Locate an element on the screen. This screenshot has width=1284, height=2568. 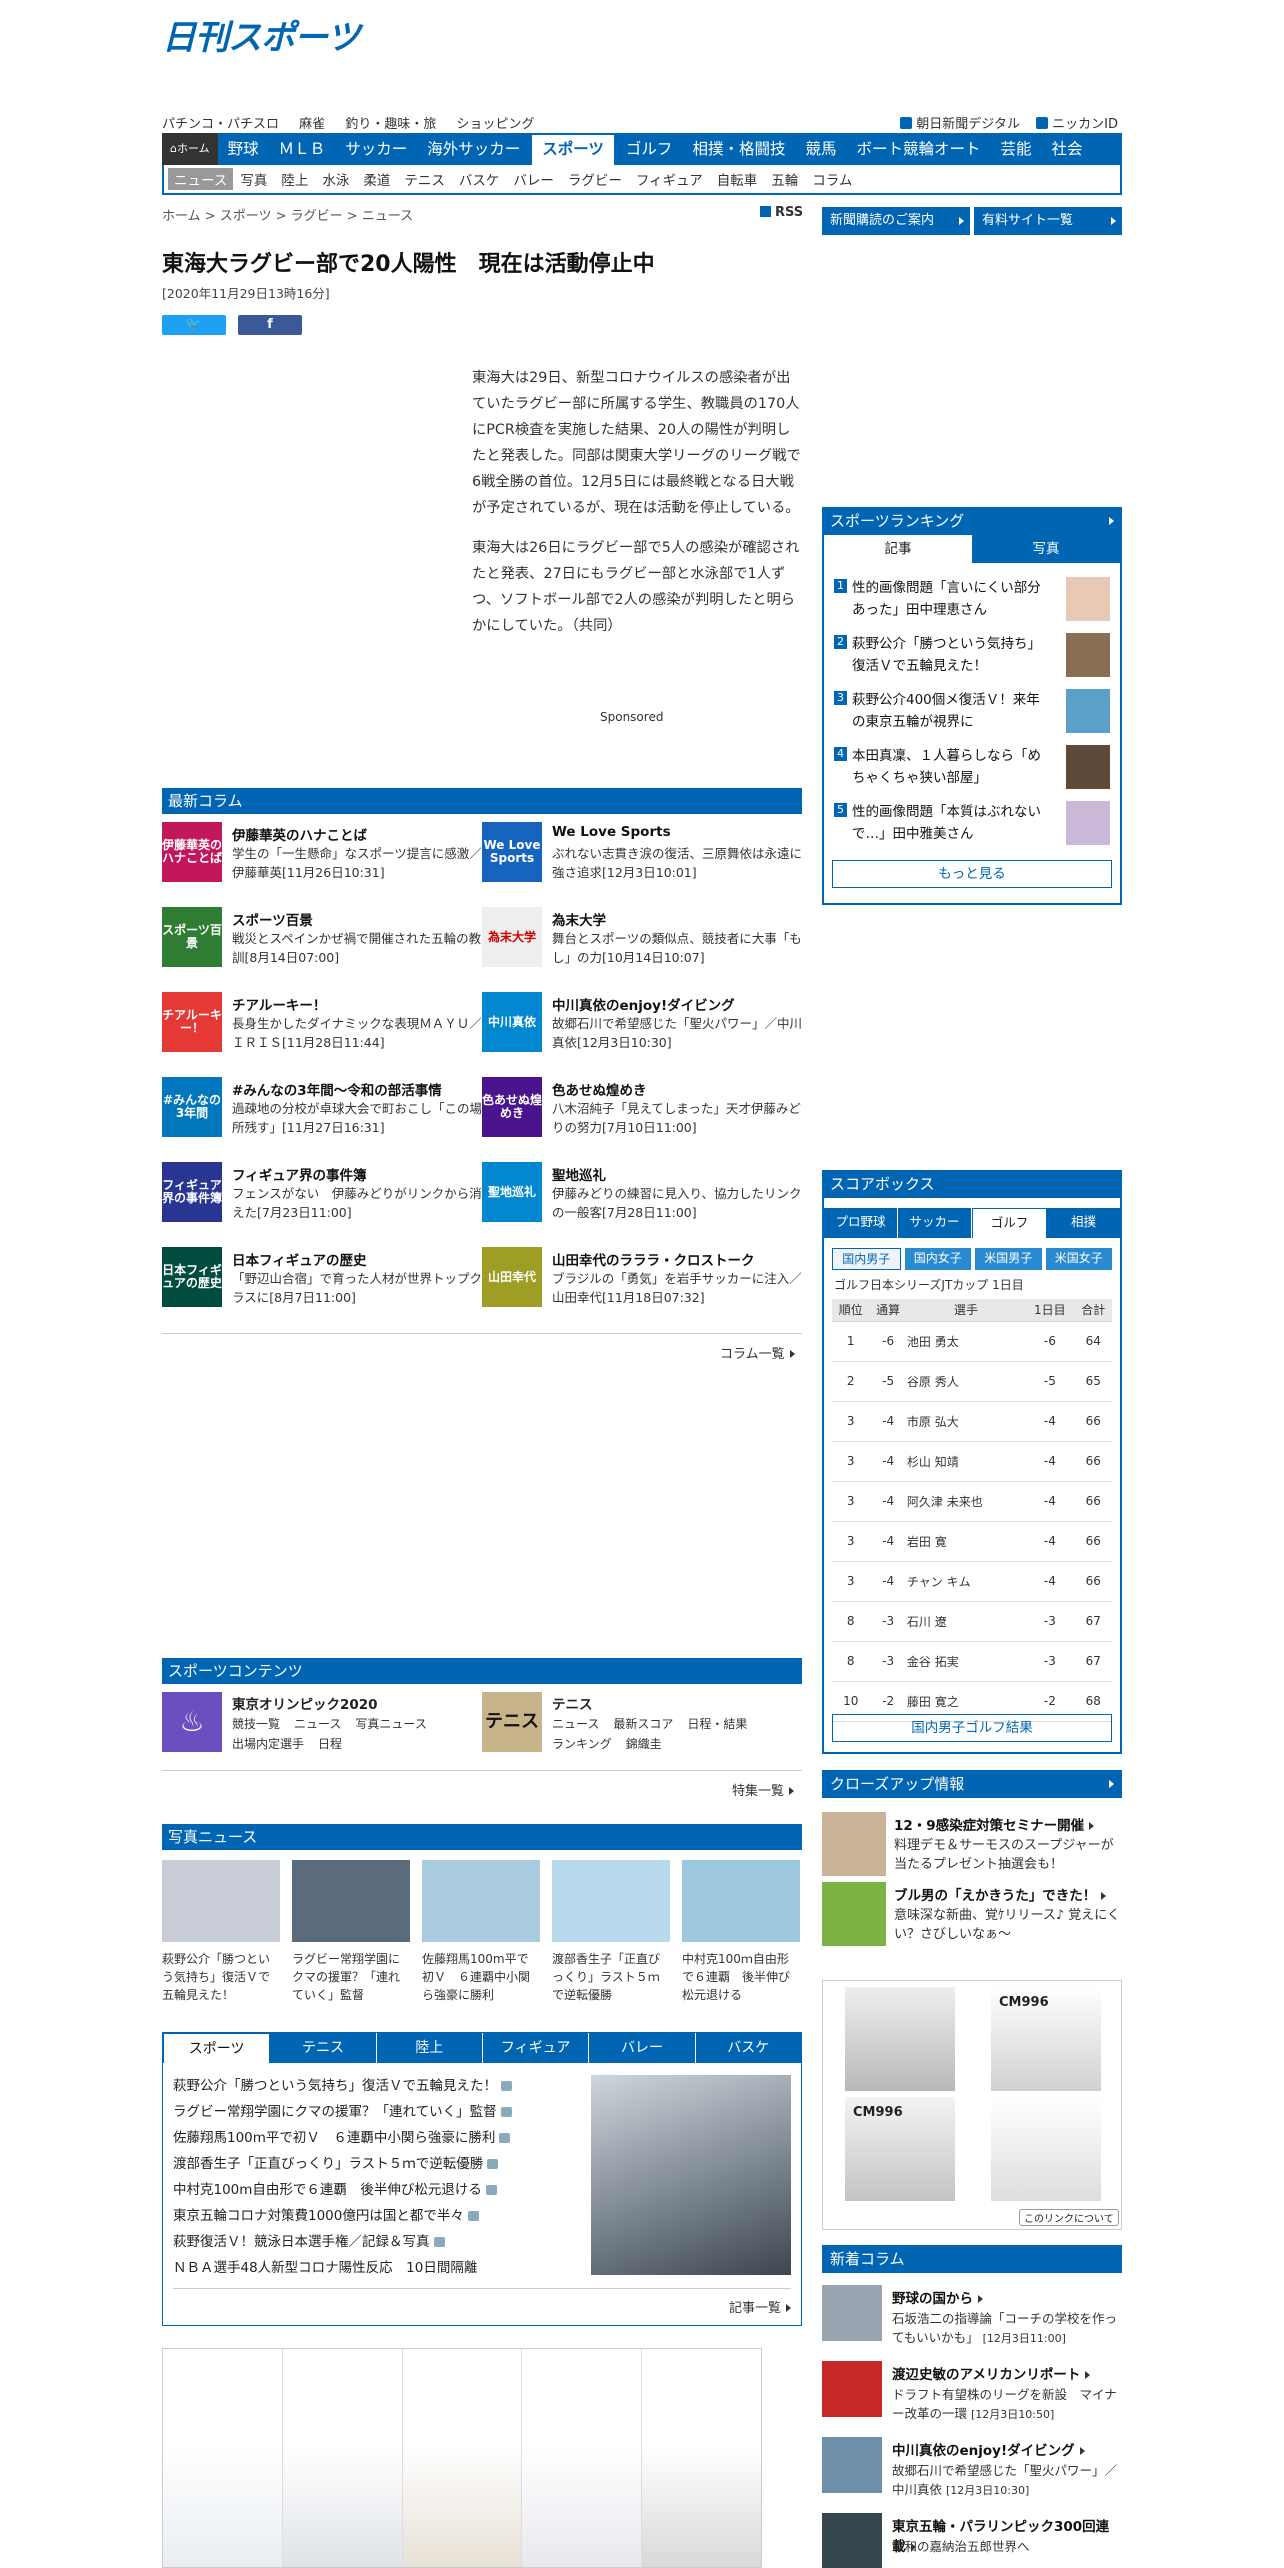
site-logo: 日刊スポーツ is located at coordinates (261, 34).